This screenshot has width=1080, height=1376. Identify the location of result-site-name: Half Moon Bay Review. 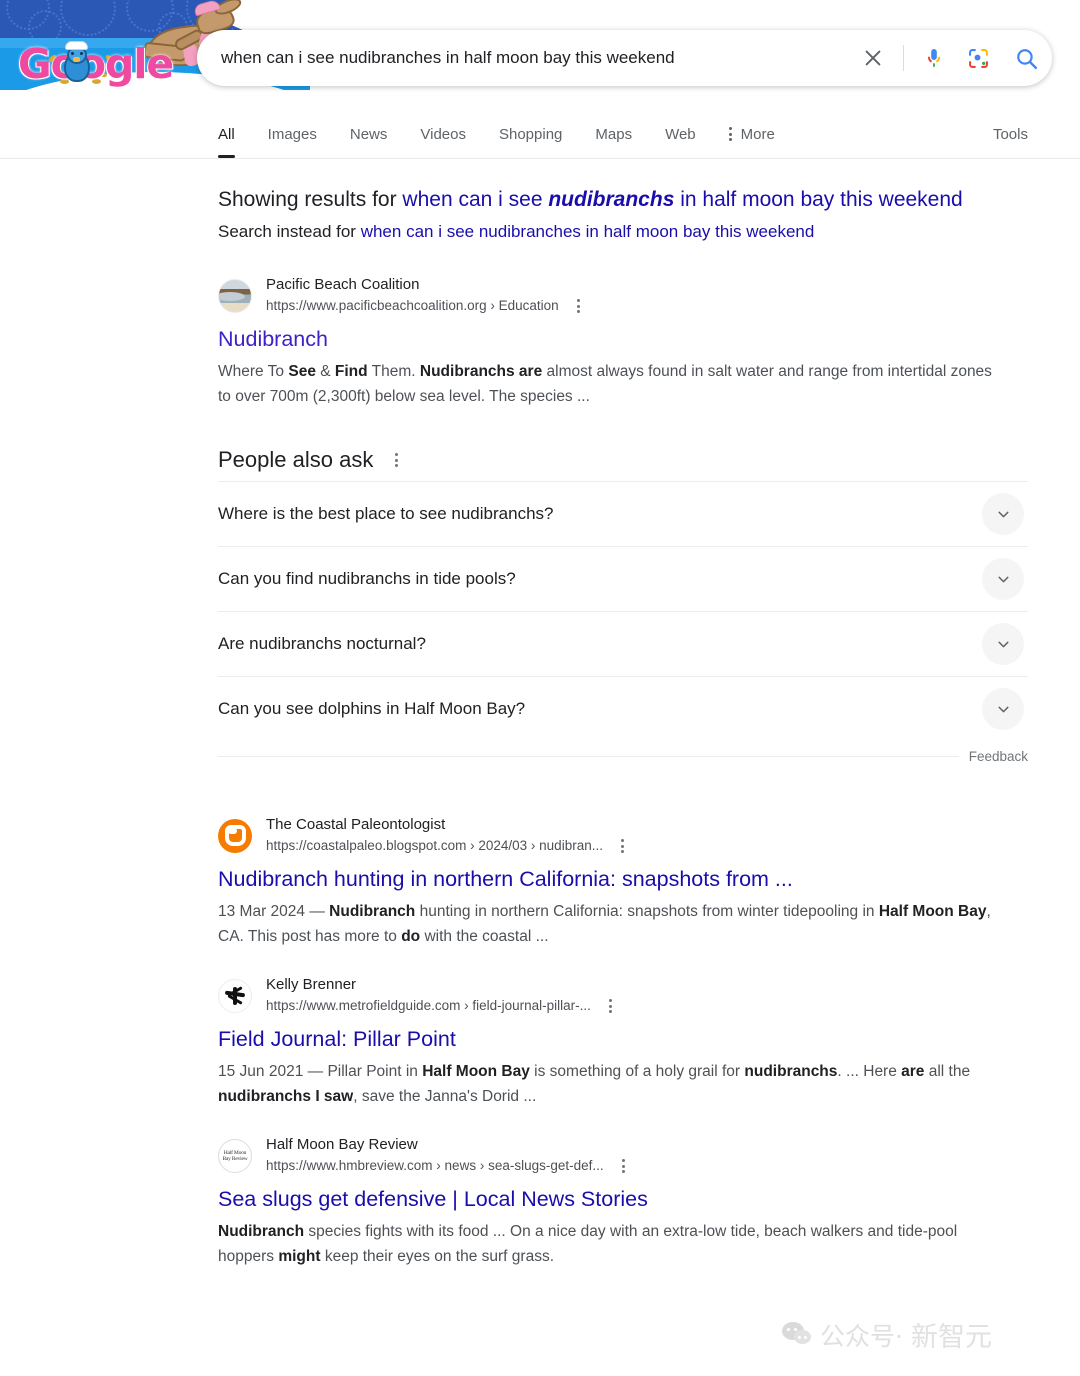
(342, 1144).